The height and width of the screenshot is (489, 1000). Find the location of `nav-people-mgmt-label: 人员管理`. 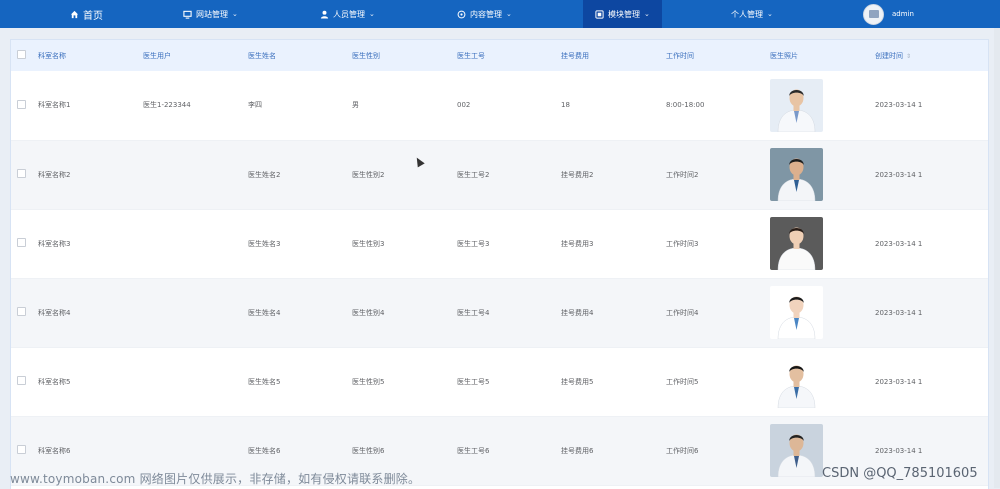

nav-people-mgmt-label: 人员管理 is located at coordinates (349, 14).